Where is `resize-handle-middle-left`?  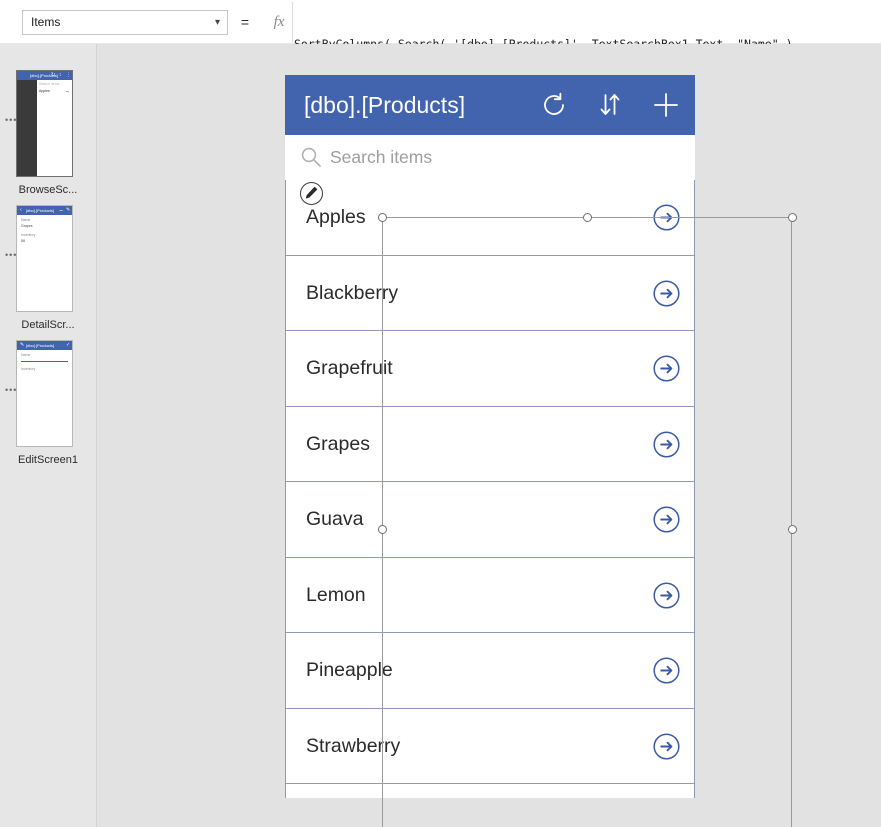
resize-handle-middle-left is located at coordinates (382, 529).